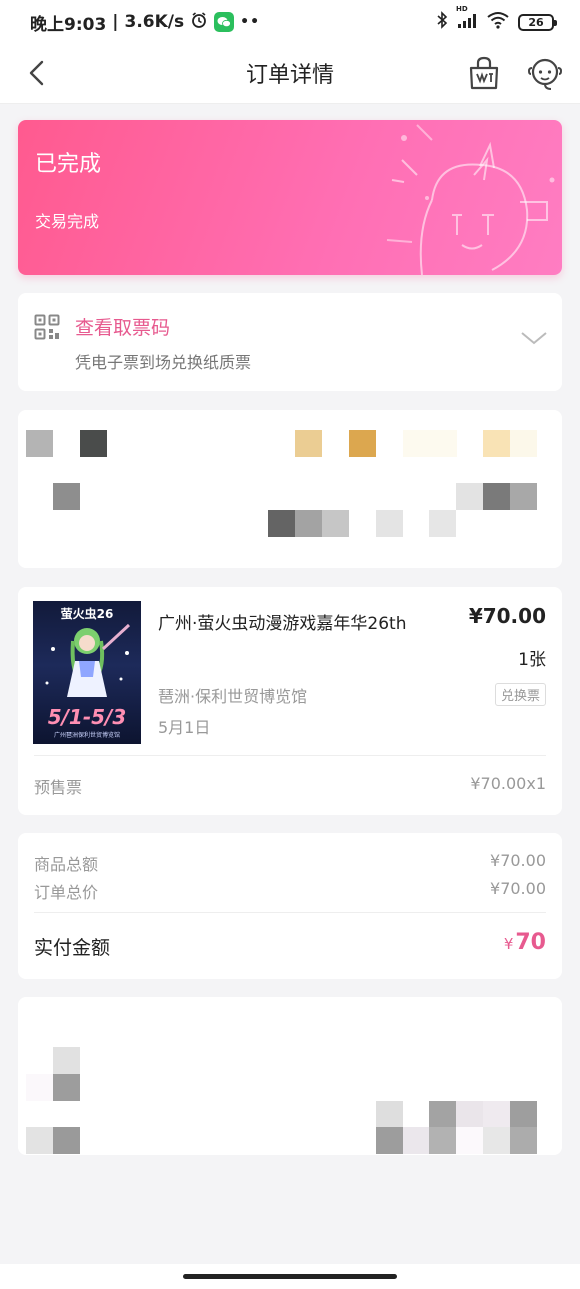 This screenshot has width=580, height=1289. I want to click on view-ticket-code-link: 查看取票码, so click(122, 326).